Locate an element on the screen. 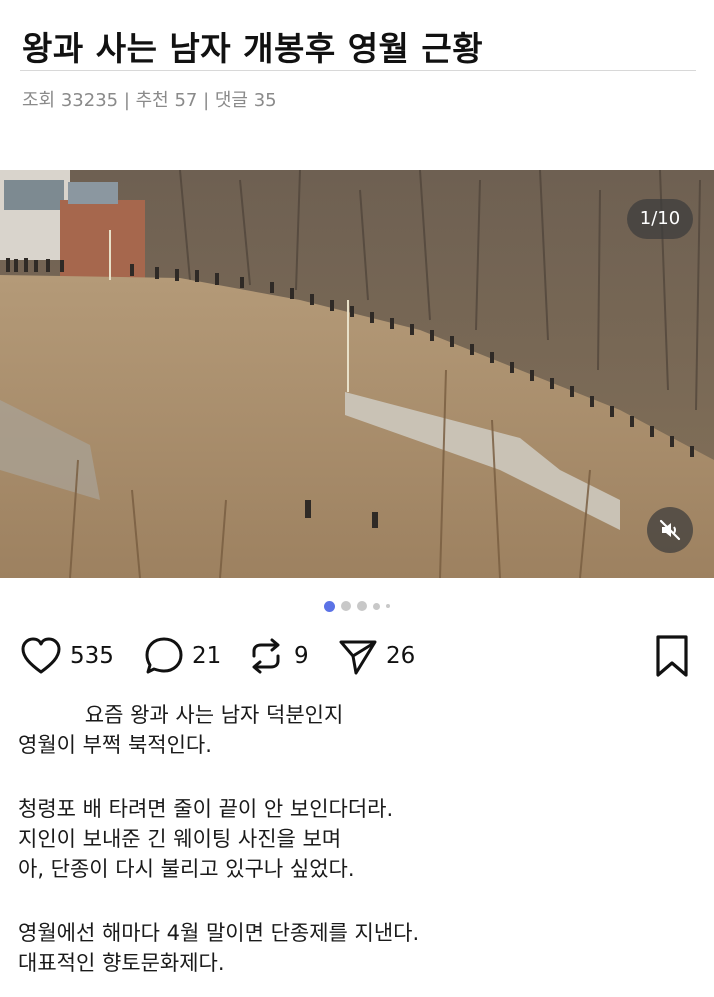 This screenshot has width=714, height=997. post-meta: 조회 33235 | 추천 57 | 댓글 35 is located at coordinates (149, 100).